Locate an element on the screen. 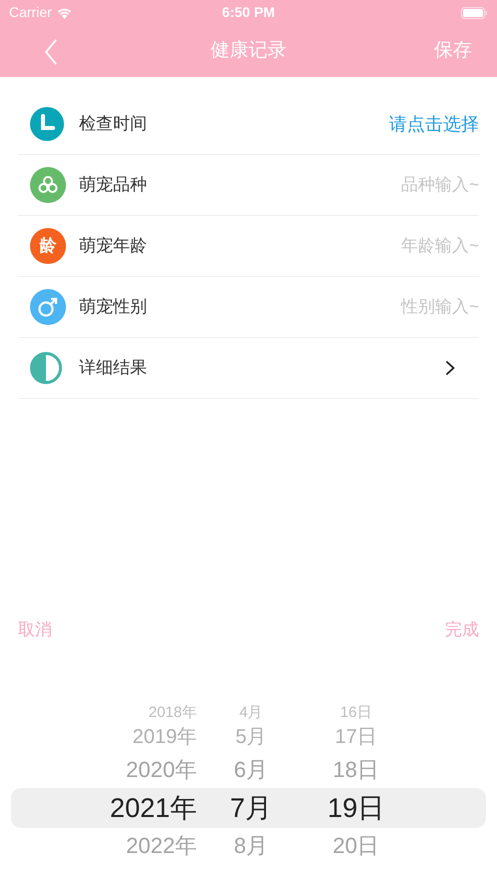 This screenshot has width=497, height=883. half-circle-icon is located at coordinates (46, 368).